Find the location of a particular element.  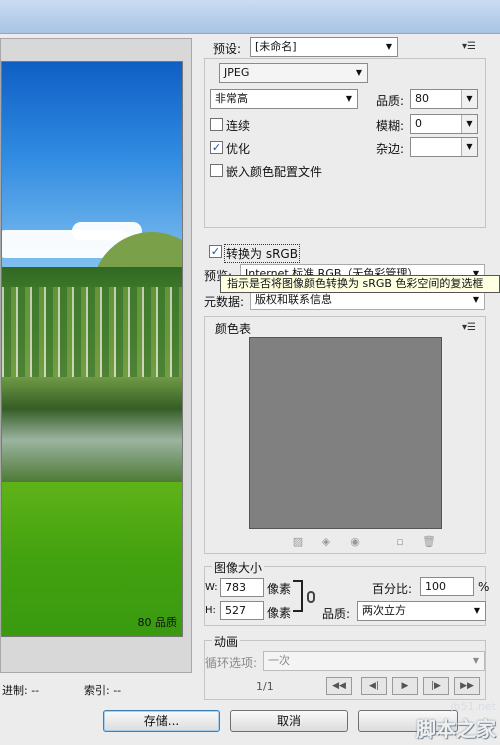

blur-input: 0 ▼ is located at coordinates (444, 124).